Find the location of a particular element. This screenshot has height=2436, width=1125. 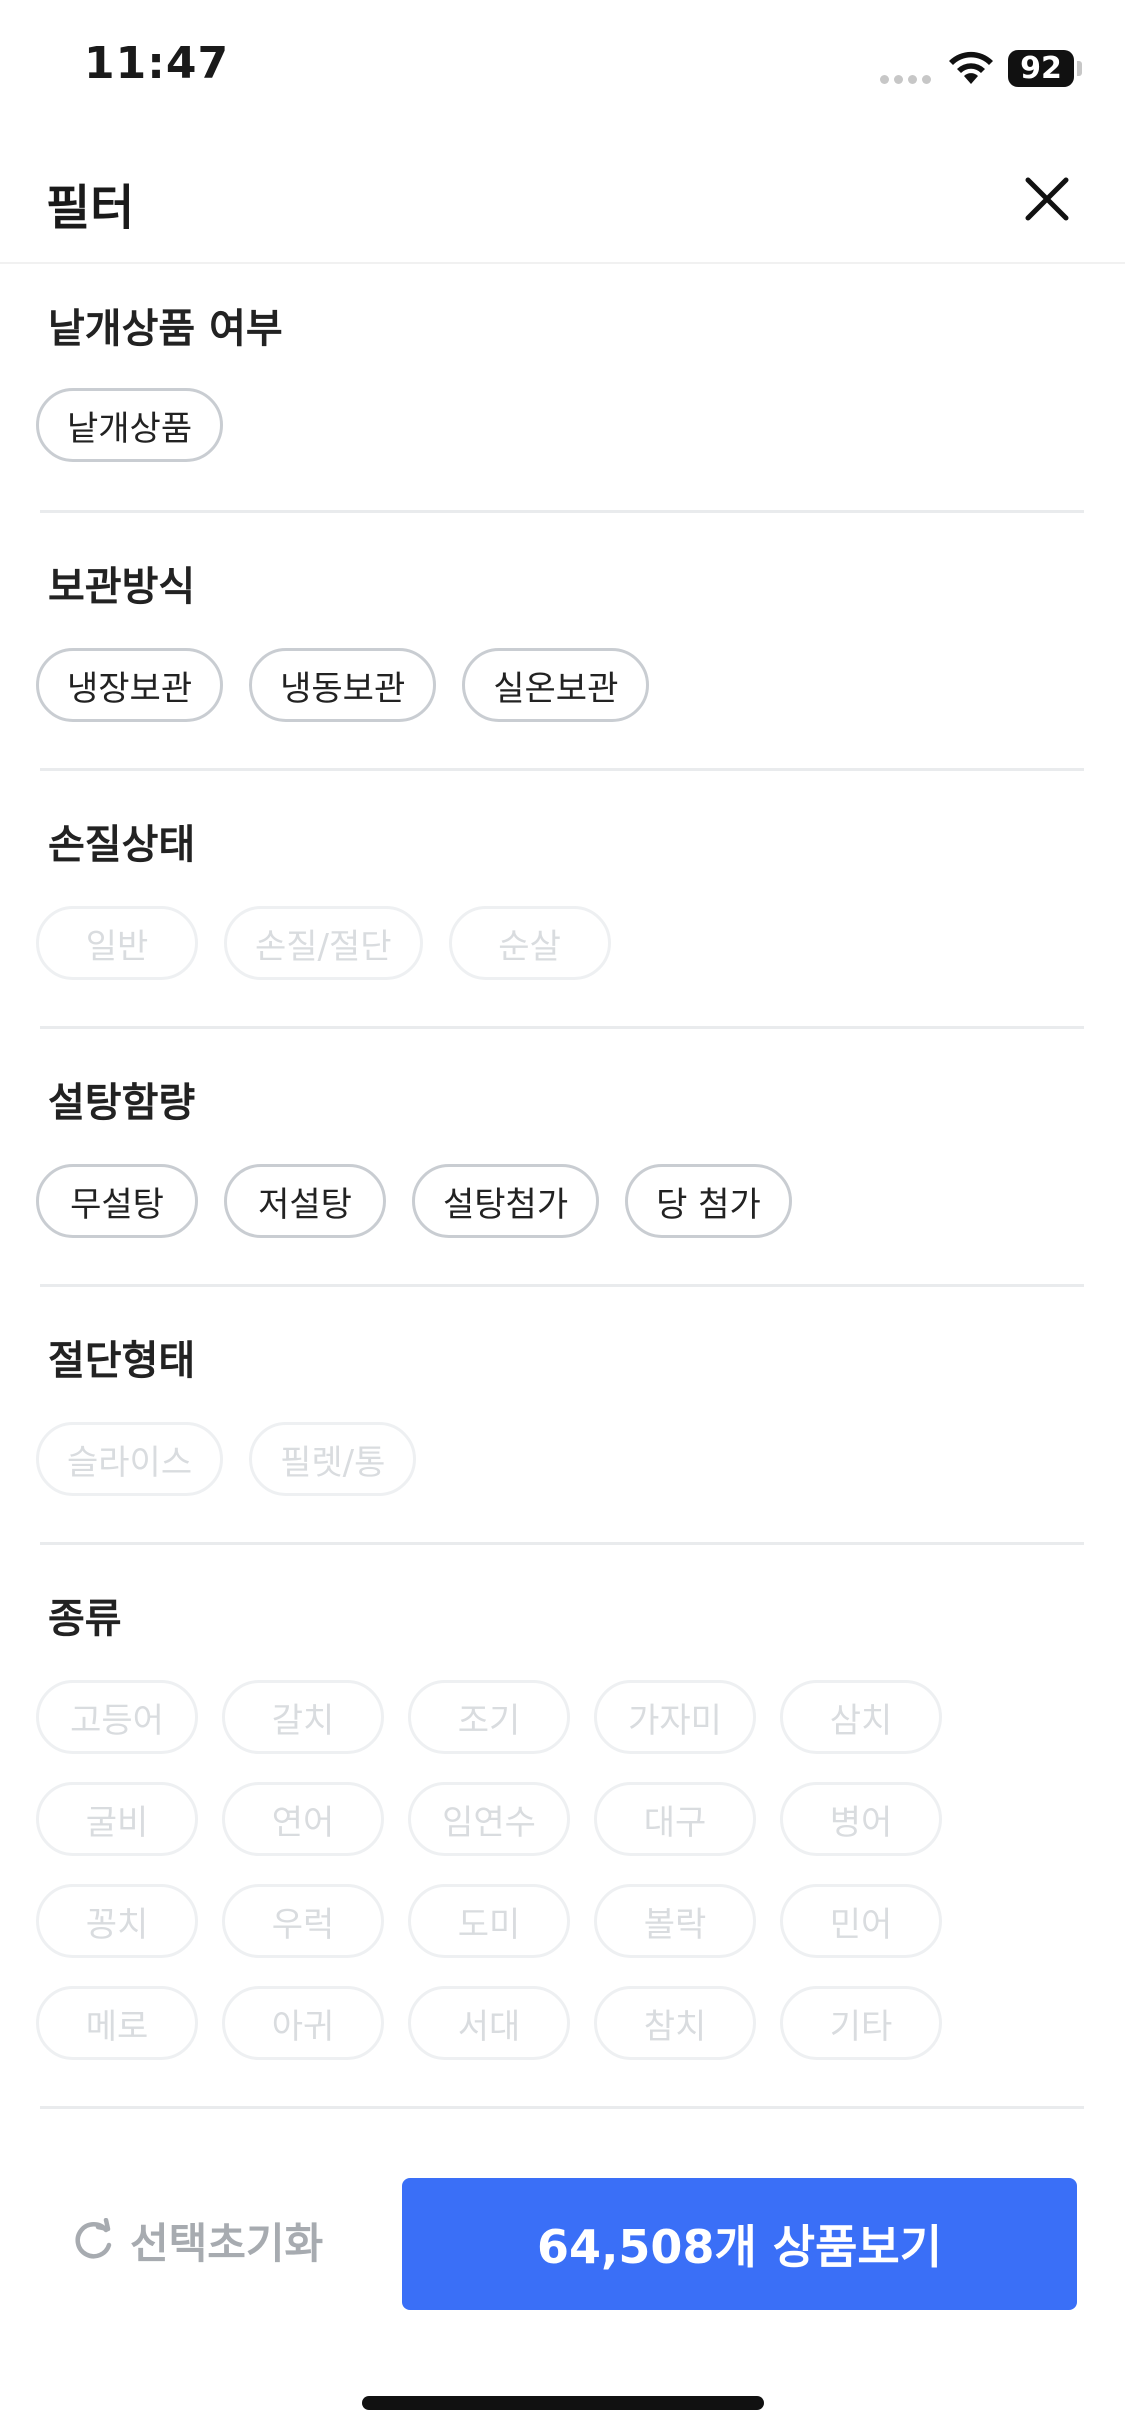

filter-chip: 갈치 is located at coordinates (303, 1717).